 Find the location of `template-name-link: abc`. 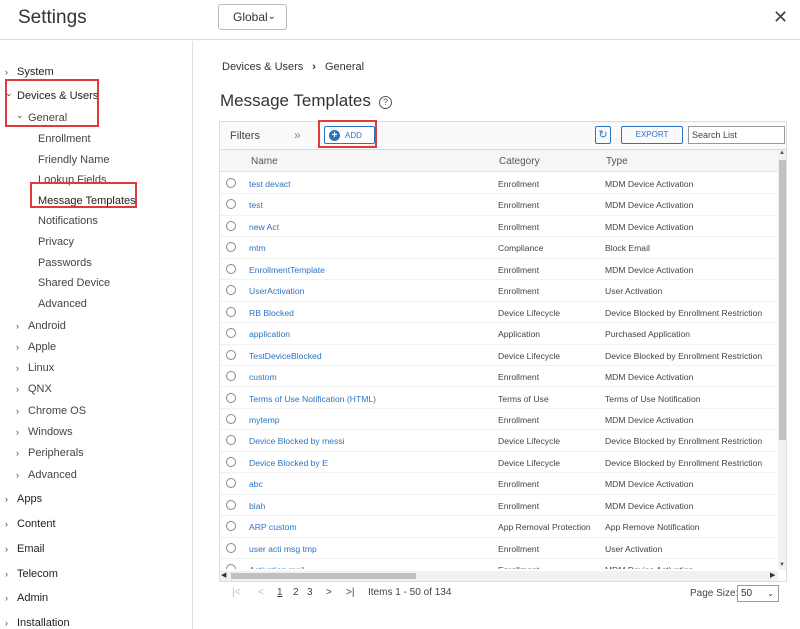

template-name-link: abc is located at coordinates (256, 484).